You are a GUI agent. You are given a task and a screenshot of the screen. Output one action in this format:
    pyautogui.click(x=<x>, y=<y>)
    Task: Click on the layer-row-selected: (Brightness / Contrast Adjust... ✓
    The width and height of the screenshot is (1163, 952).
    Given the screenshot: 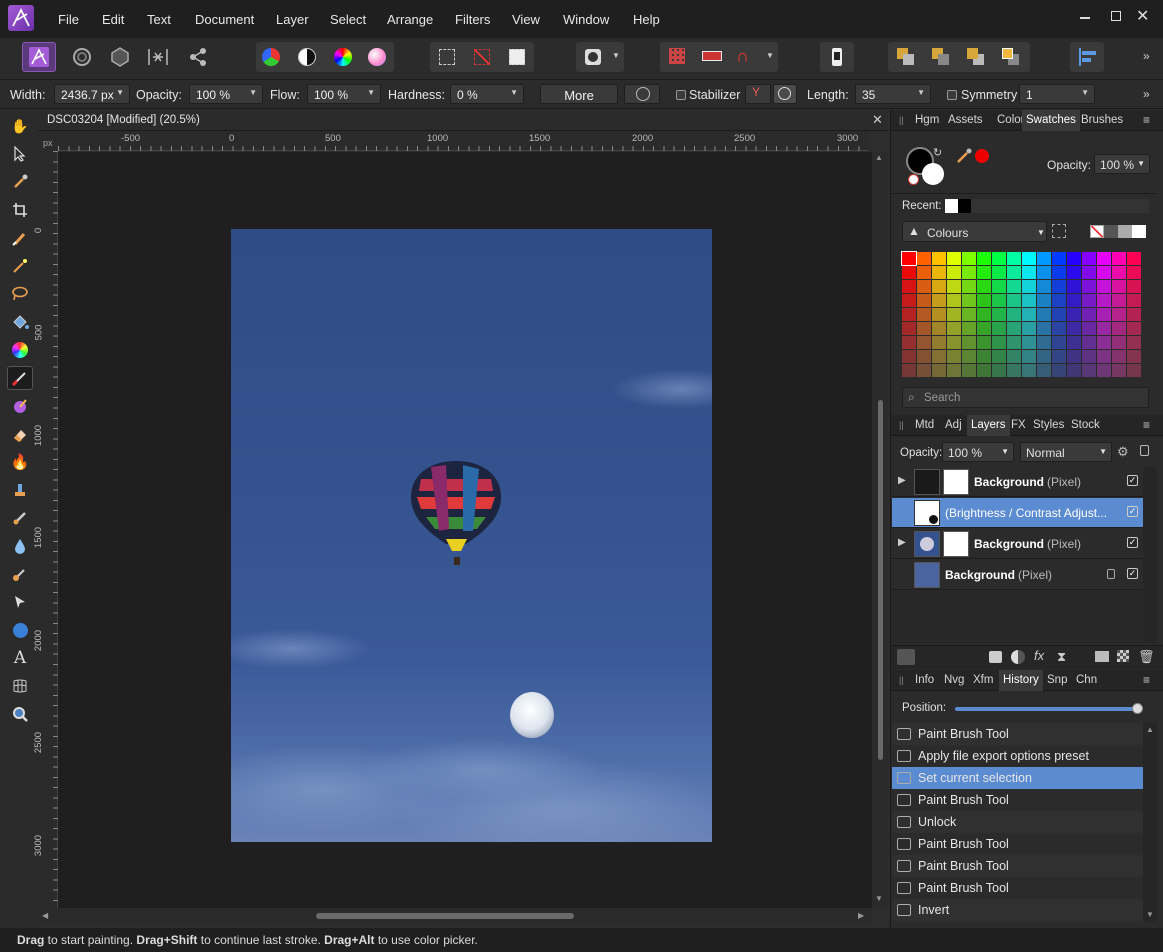 What is the action you would take?
    pyautogui.click(x=1017, y=513)
    